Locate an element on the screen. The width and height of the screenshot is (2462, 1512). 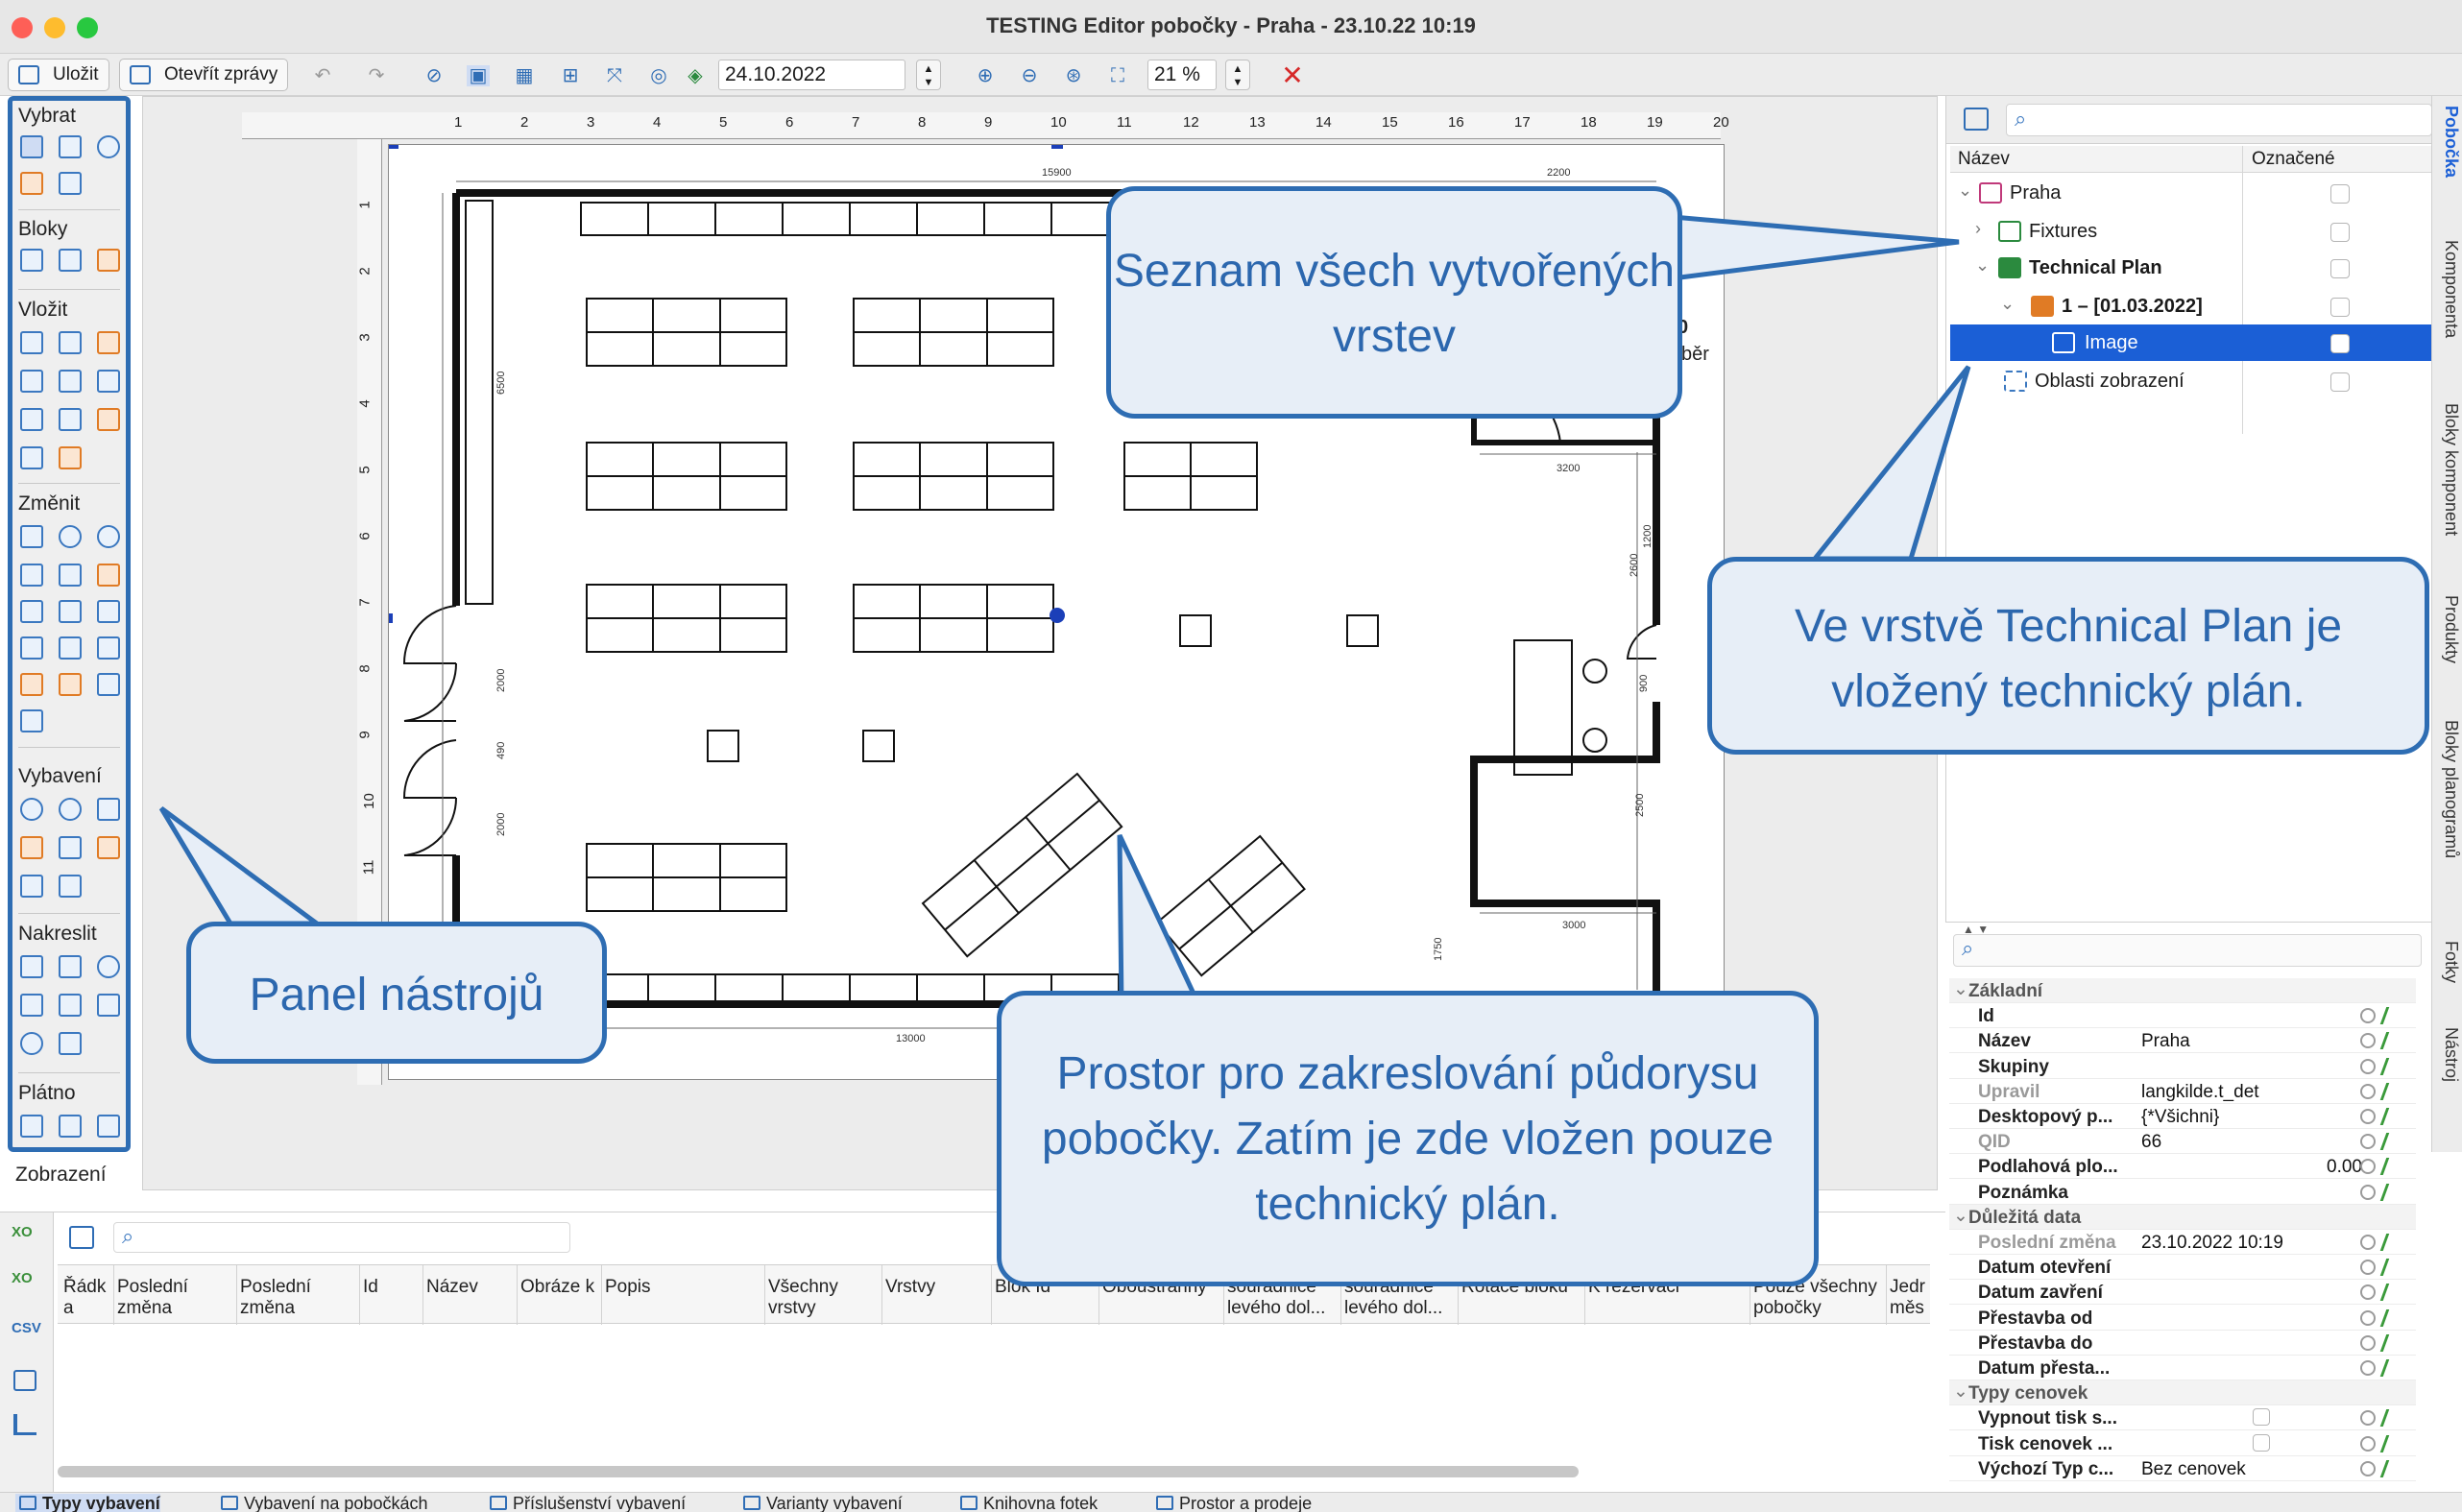
align-bottom-icon is located at coordinates (109, 648).